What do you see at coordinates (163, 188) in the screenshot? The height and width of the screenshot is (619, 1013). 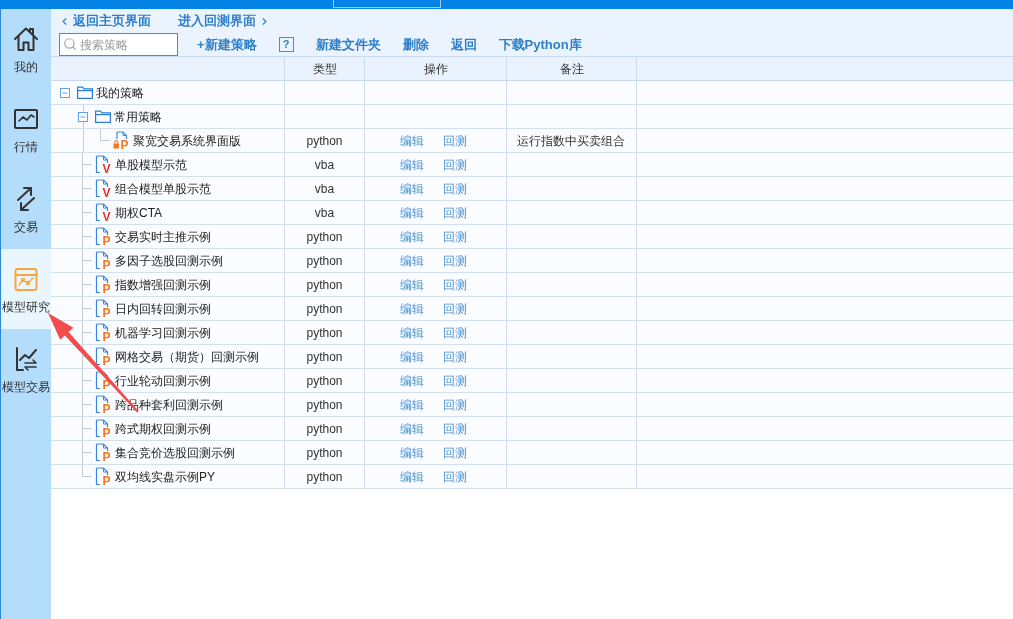 I see `tree-item-label: 组合模型单股示范` at bounding box center [163, 188].